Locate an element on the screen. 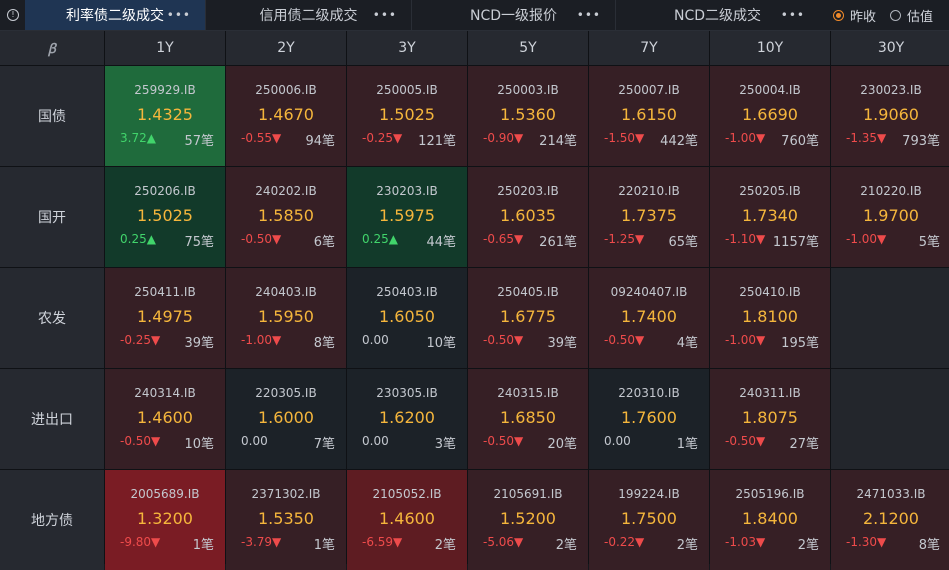  bond-code: 230023.IB is located at coordinates (891, 90).